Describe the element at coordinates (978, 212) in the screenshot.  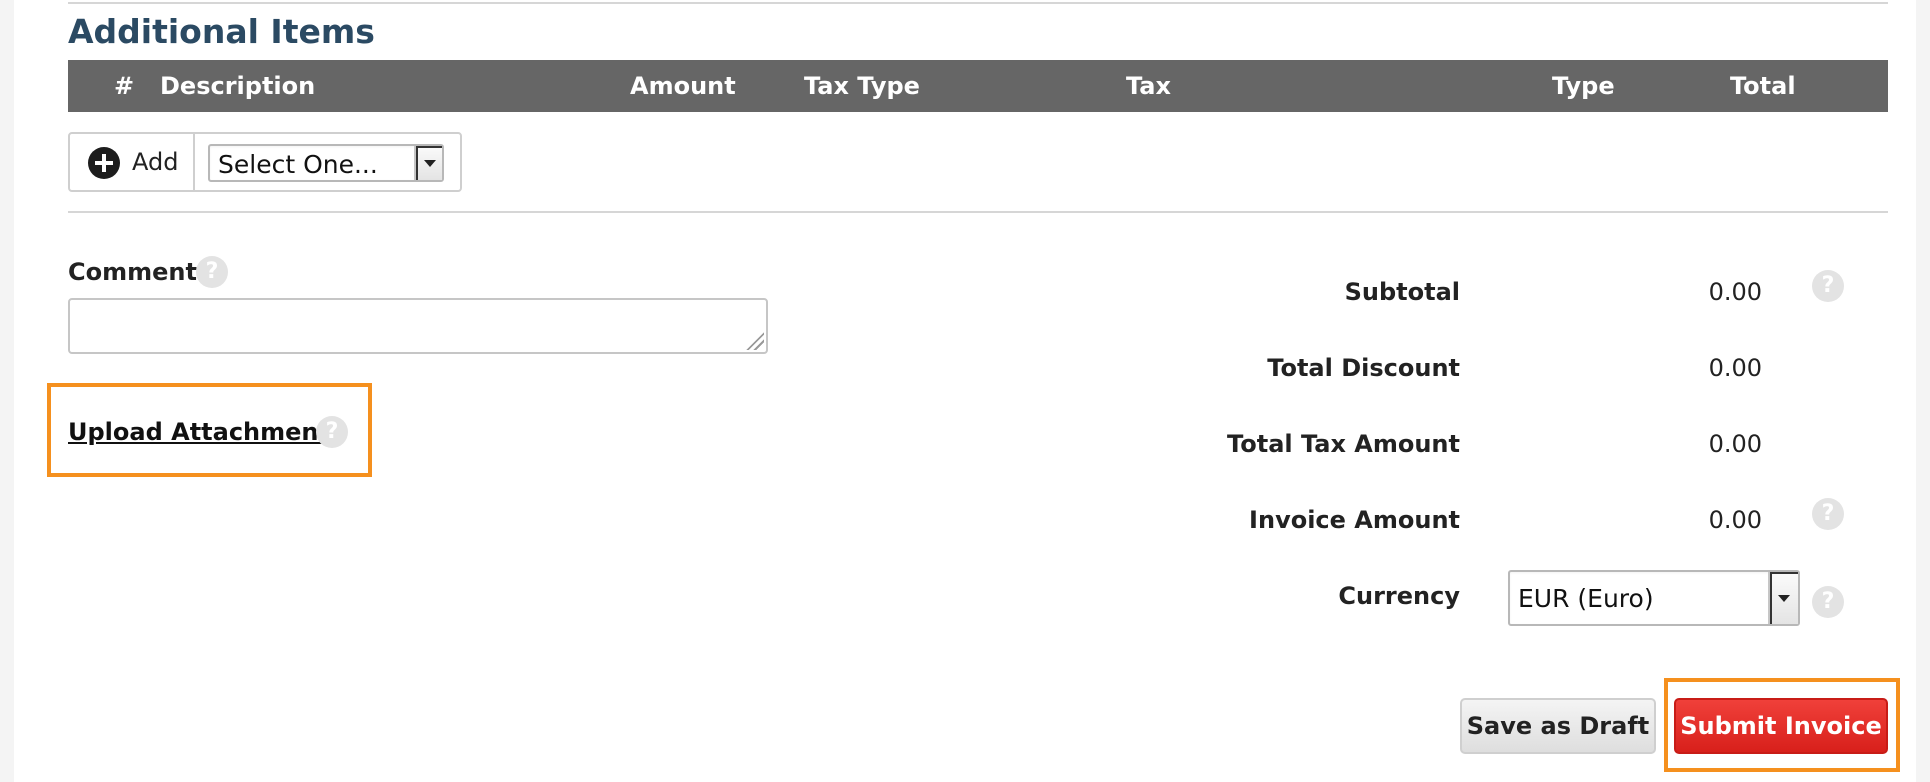
I see `middle-divider` at that location.